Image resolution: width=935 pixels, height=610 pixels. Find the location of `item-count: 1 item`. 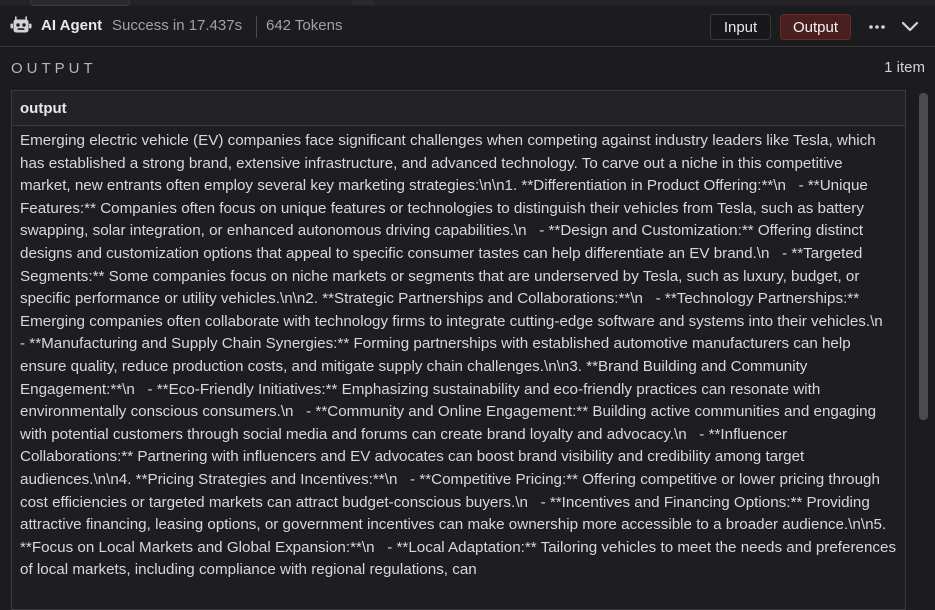

item-count: 1 item is located at coordinates (904, 67).